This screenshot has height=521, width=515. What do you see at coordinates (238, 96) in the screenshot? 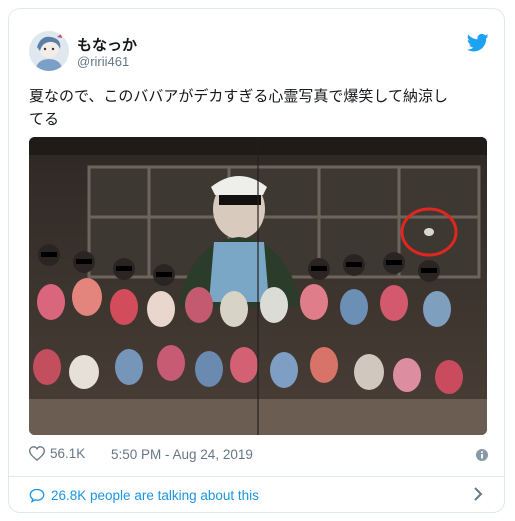
I see `tweet-text-line-1: 夏なので、このババアがデカすぎる心霊写真で爆笑して納涼し` at bounding box center [238, 96].